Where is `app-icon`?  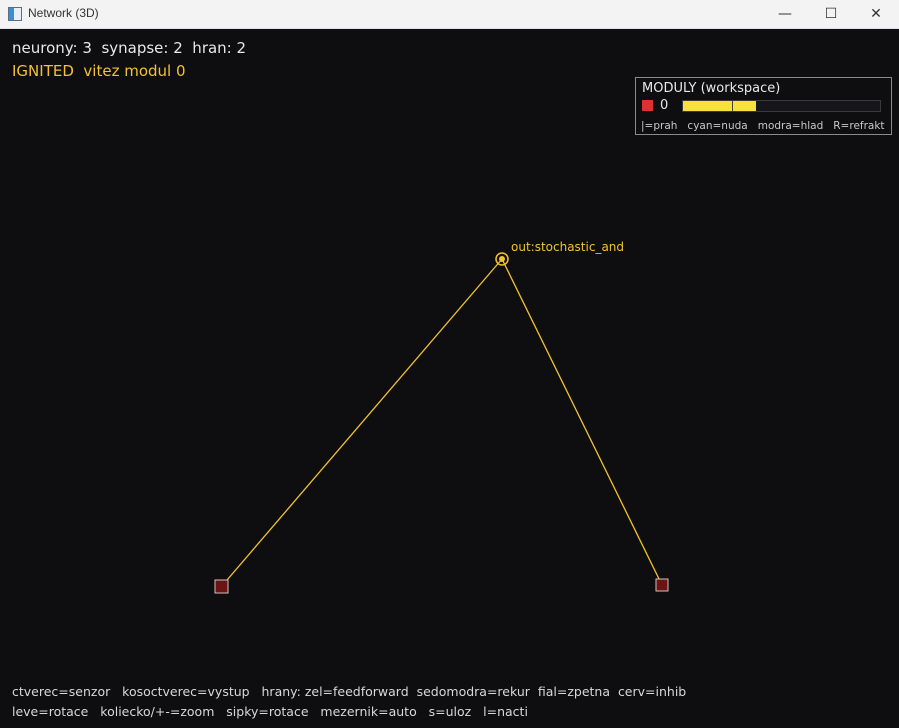
app-icon is located at coordinates (15, 14).